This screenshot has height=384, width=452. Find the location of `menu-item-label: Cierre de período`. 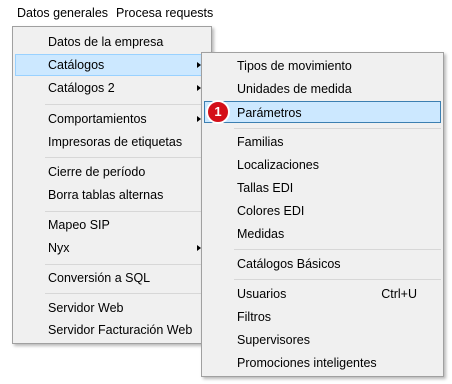

menu-item-label: Cierre de período is located at coordinates (97, 172).